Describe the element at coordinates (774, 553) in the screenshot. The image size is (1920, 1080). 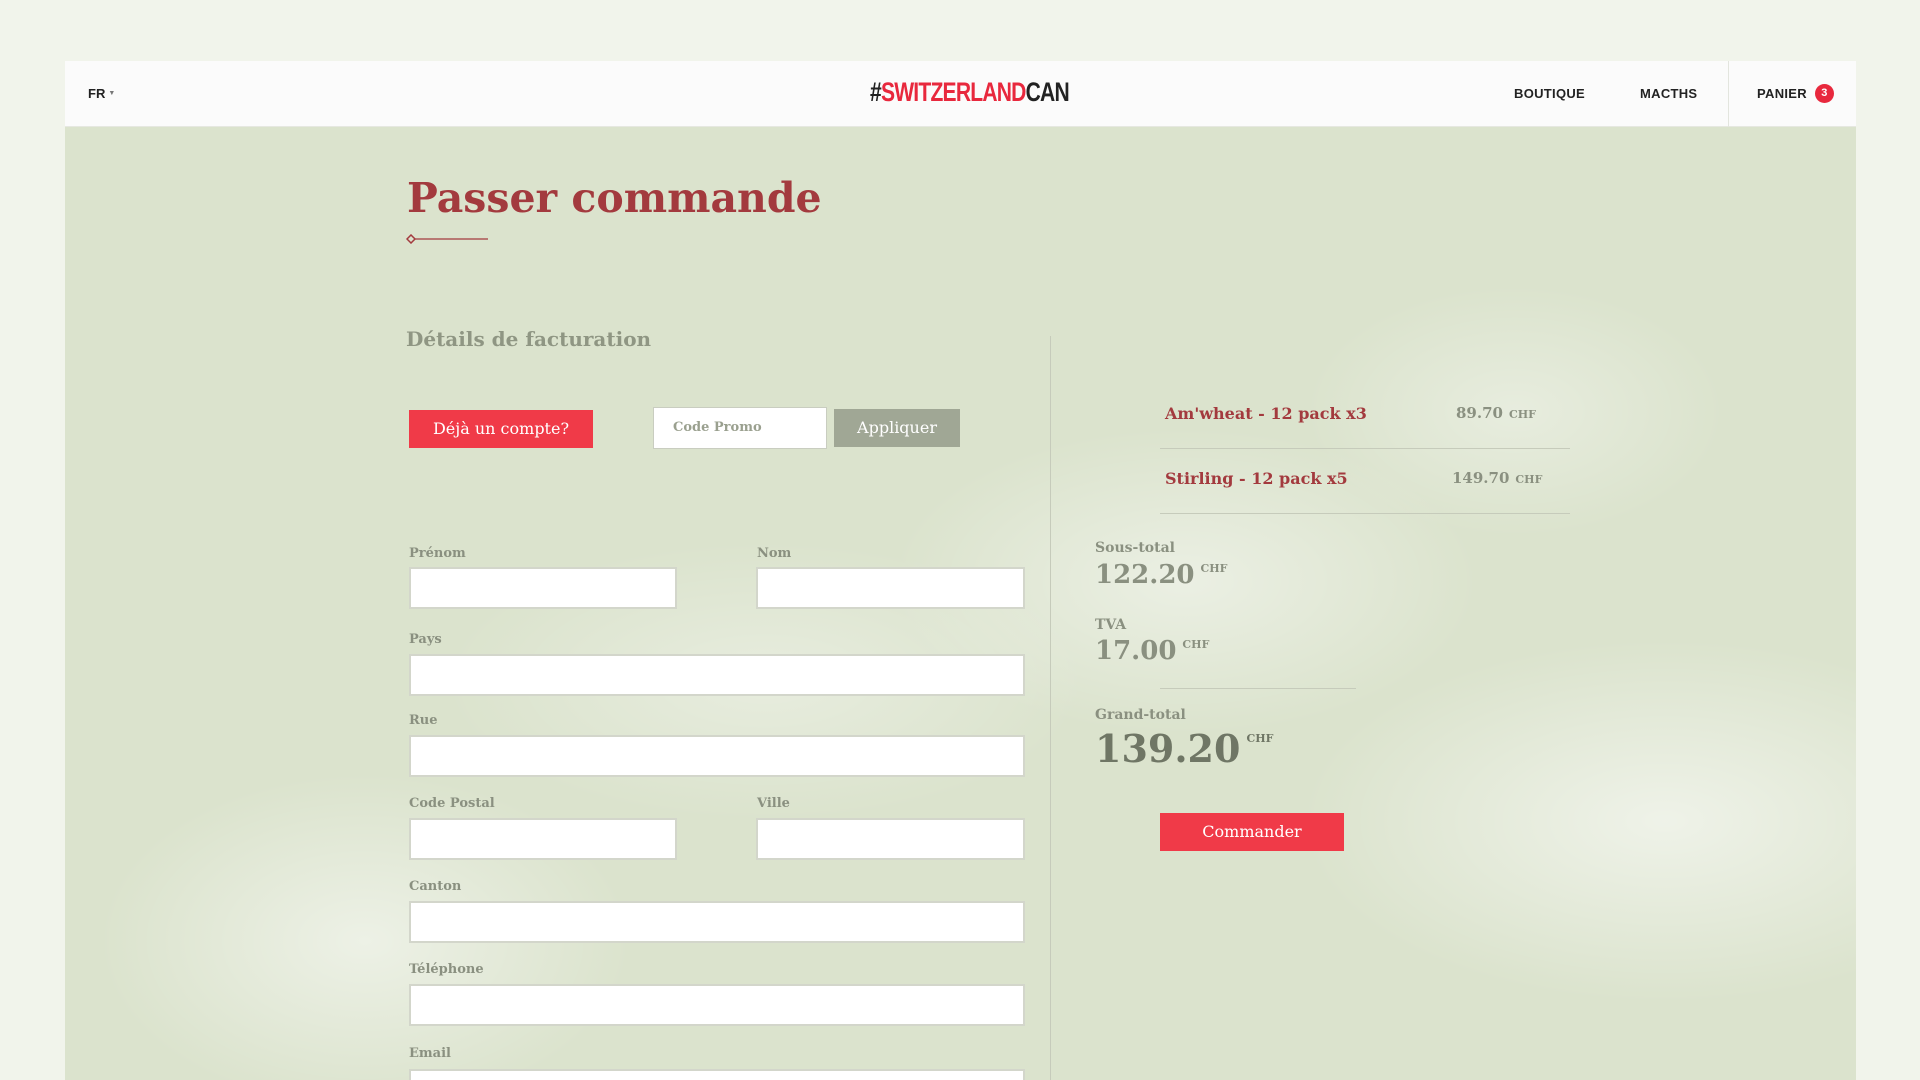
I see `last-name-label: Nom` at that location.